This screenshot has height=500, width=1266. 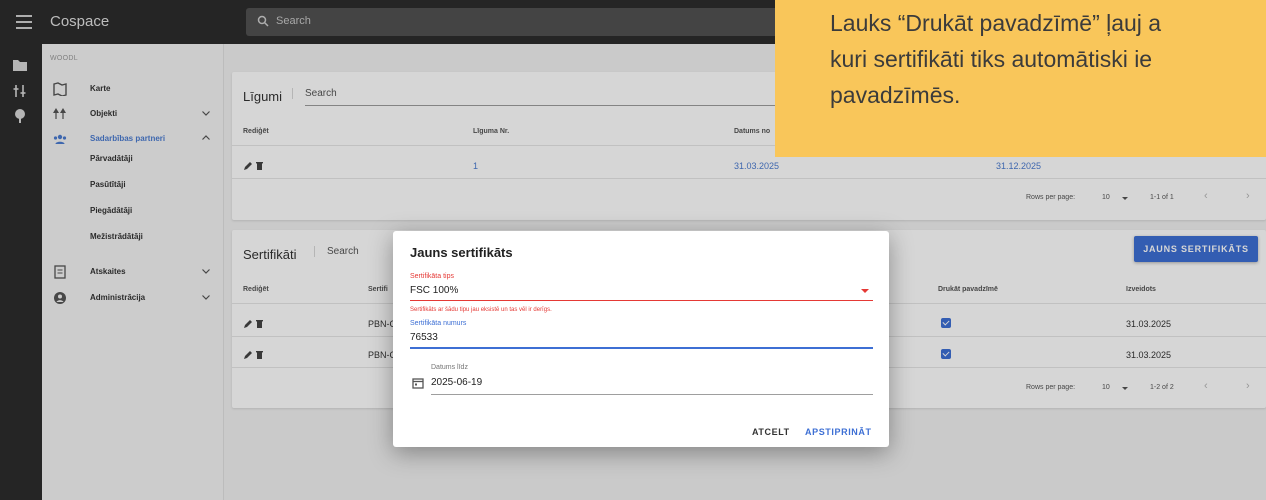 I want to click on dialog-title: Jauns sertifikāts, so click(x=461, y=252).